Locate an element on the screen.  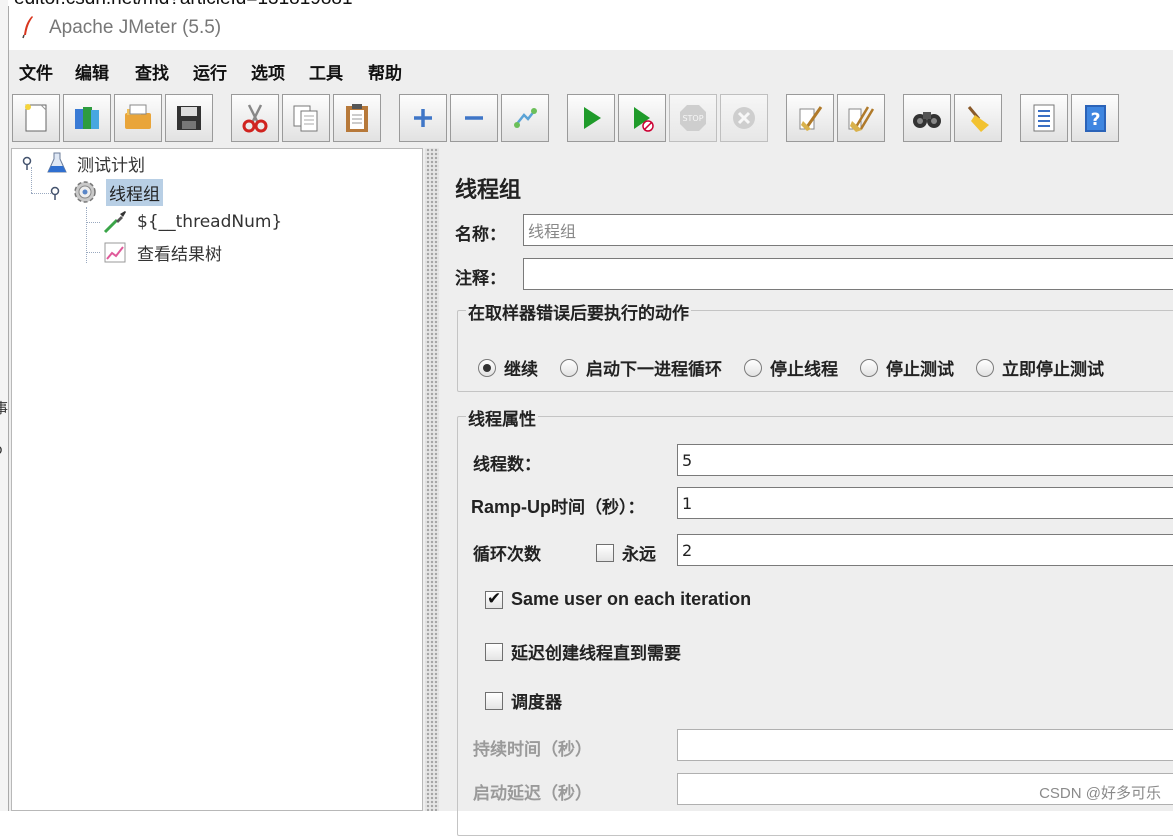
forever-checkbox: 永远 is located at coordinates (626, 552).